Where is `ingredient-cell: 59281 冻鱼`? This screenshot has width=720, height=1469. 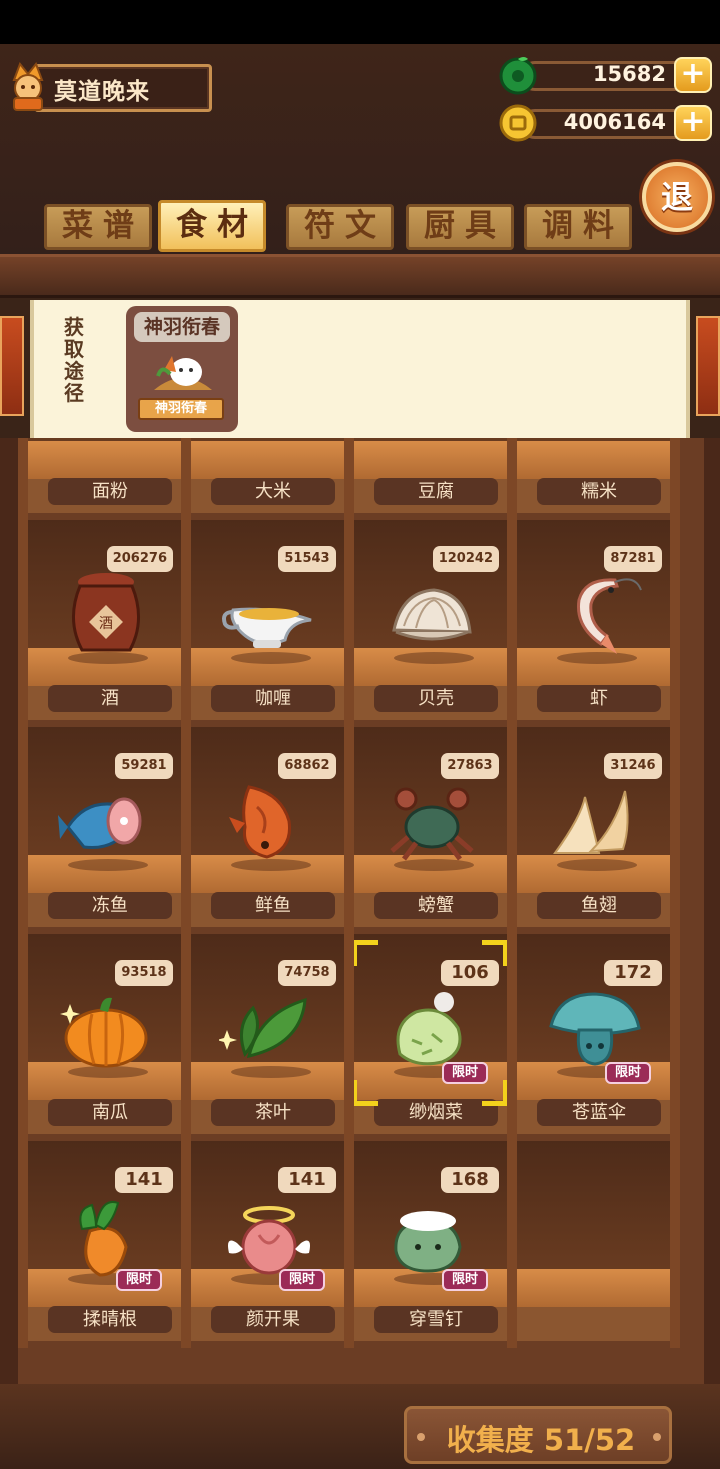
ingredient-cell: 59281 冻鱼 is located at coordinates (103, 827).